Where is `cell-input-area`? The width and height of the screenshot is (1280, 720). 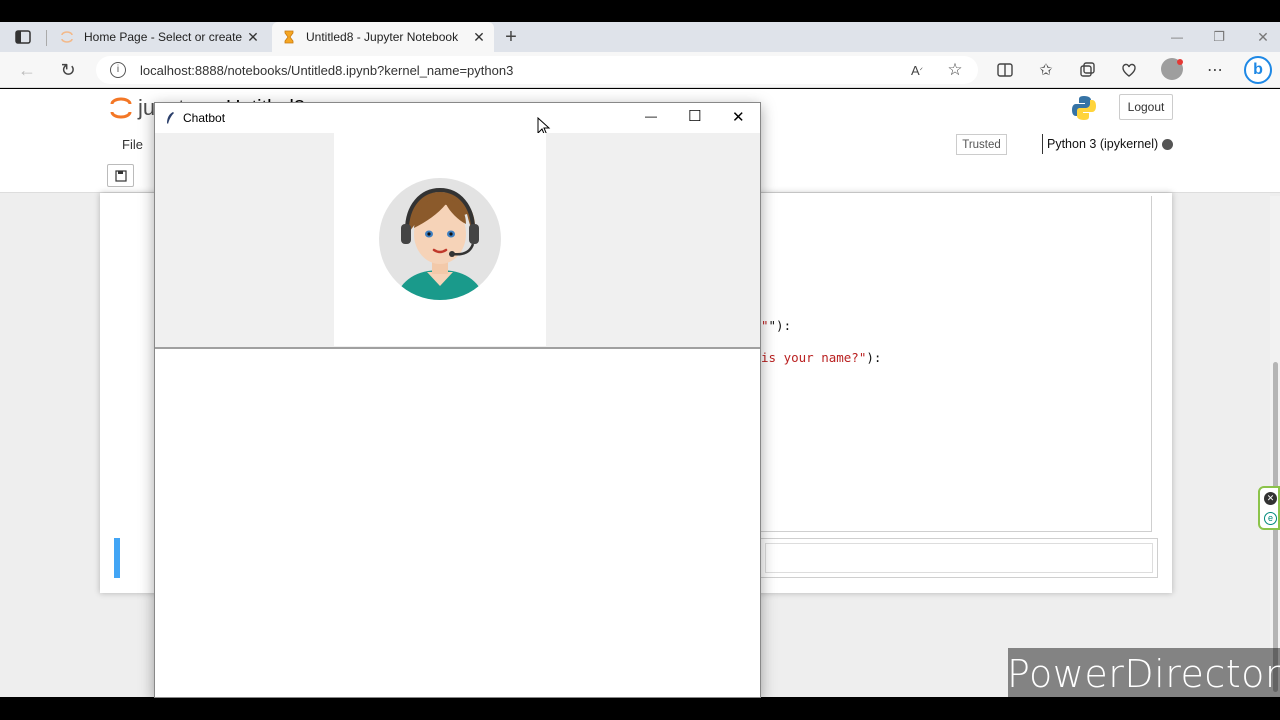
cell-input-area is located at coordinates (959, 558).